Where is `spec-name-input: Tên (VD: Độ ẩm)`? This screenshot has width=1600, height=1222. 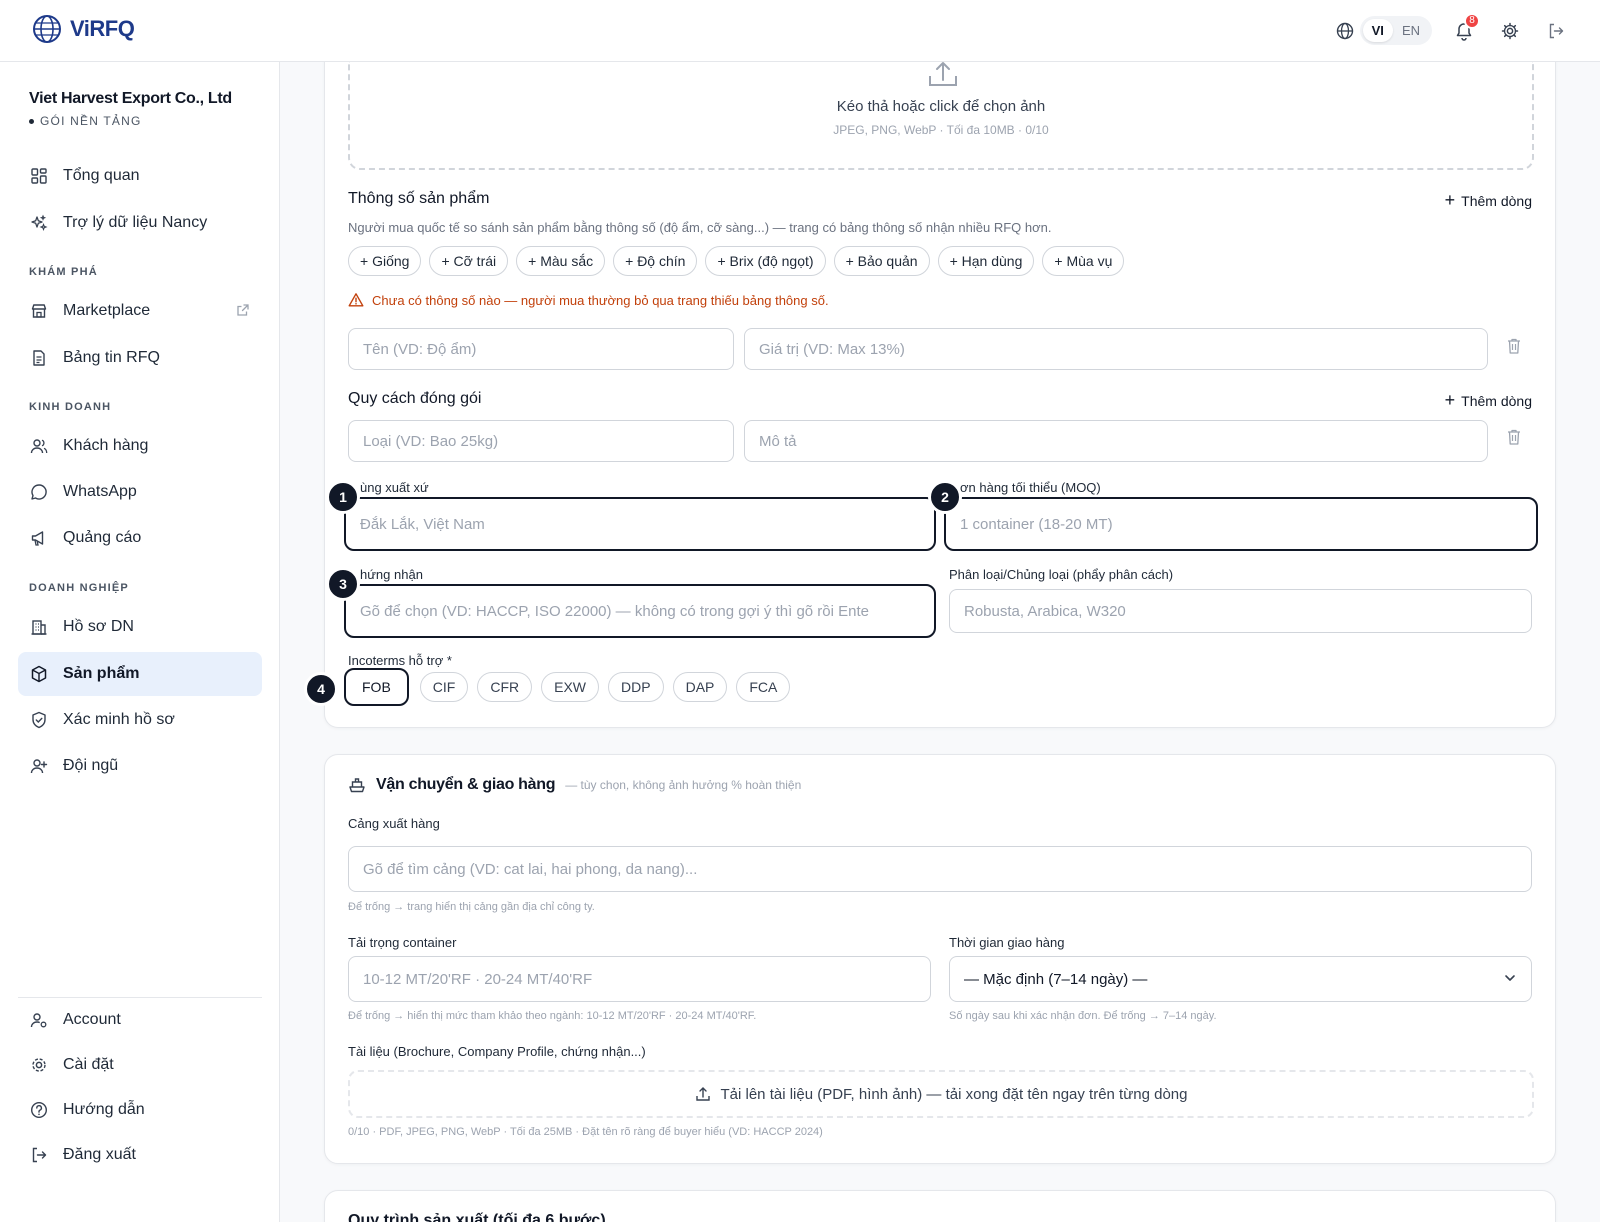 spec-name-input: Tên (VD: Độ ẩm) is located at coordinates (541, 349).